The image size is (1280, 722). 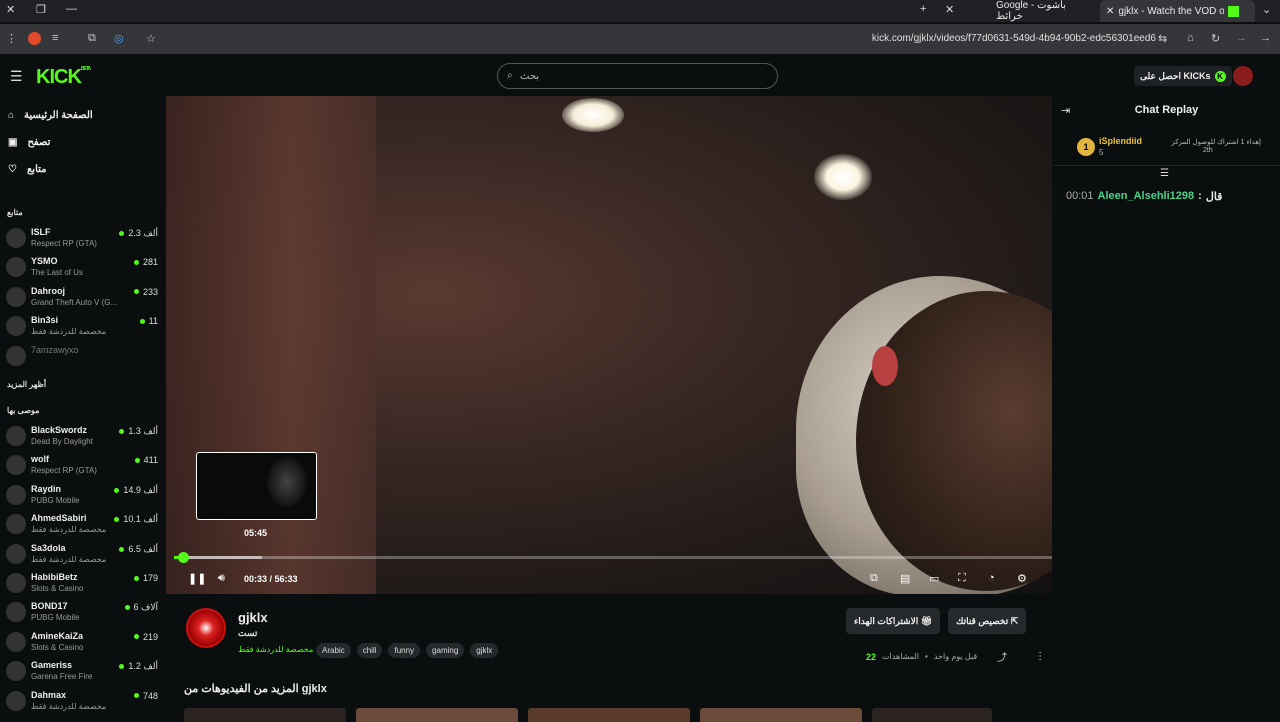 What do you see at coordinates (1086, 147) in the screenshot?
I see `rank-badge: 1` at bounding box center [1086, 147].